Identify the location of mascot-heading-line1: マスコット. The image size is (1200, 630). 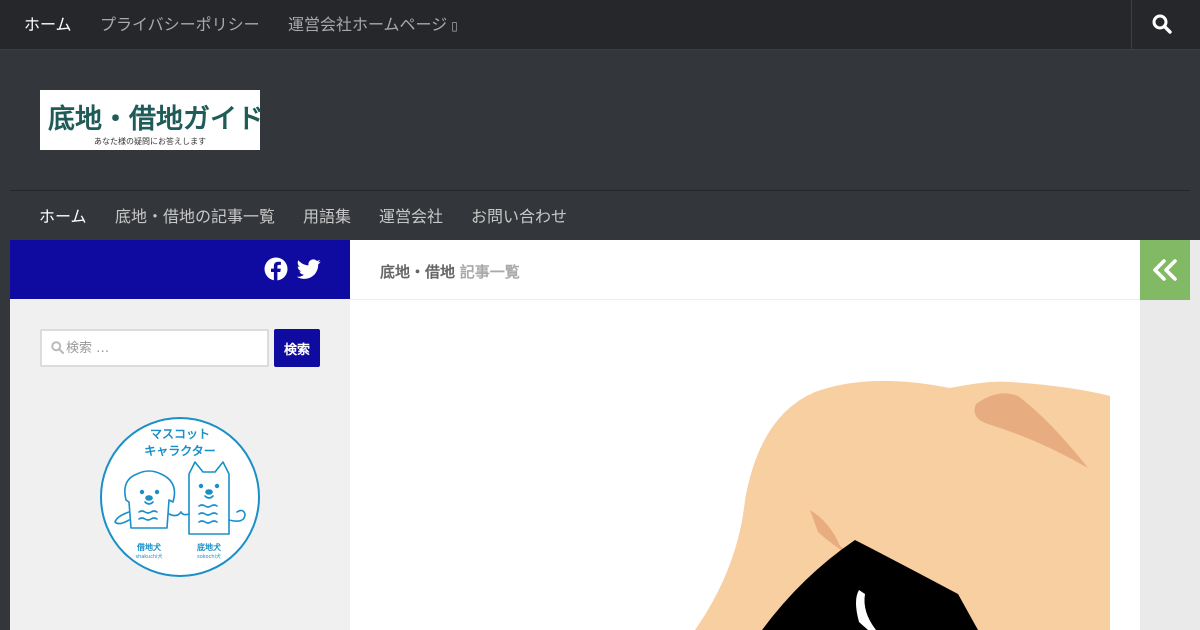
(180, 434).